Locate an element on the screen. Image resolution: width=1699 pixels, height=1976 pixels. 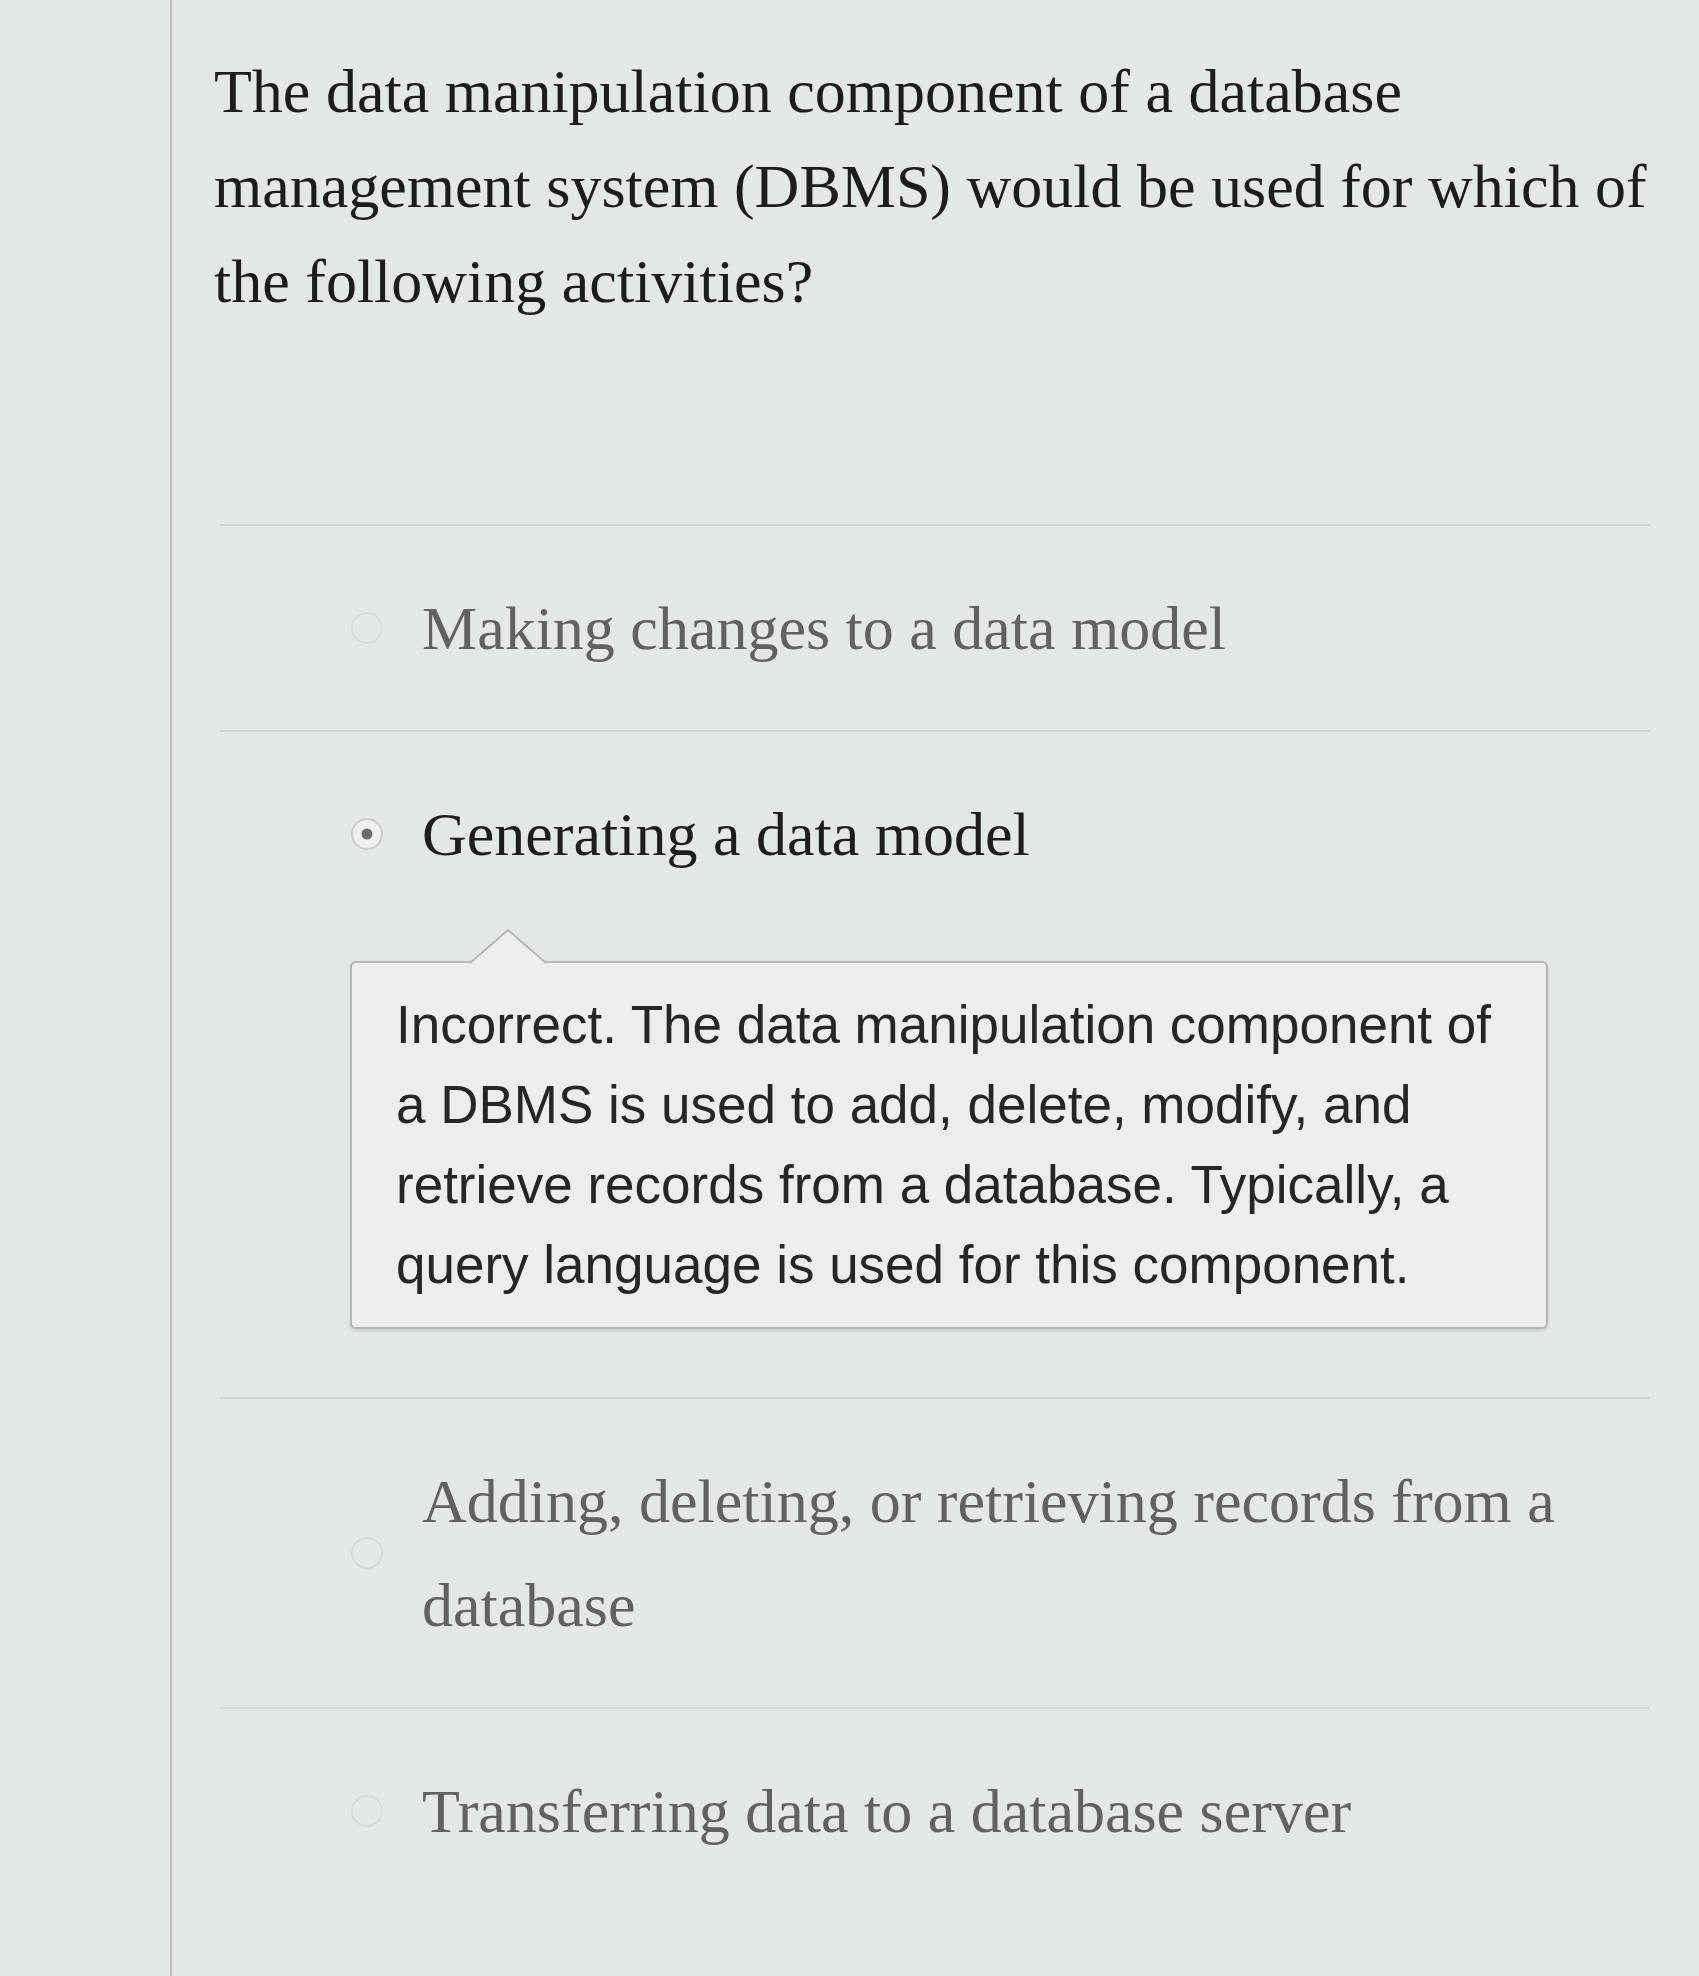
radio-button is located at coordinates (367, 834).